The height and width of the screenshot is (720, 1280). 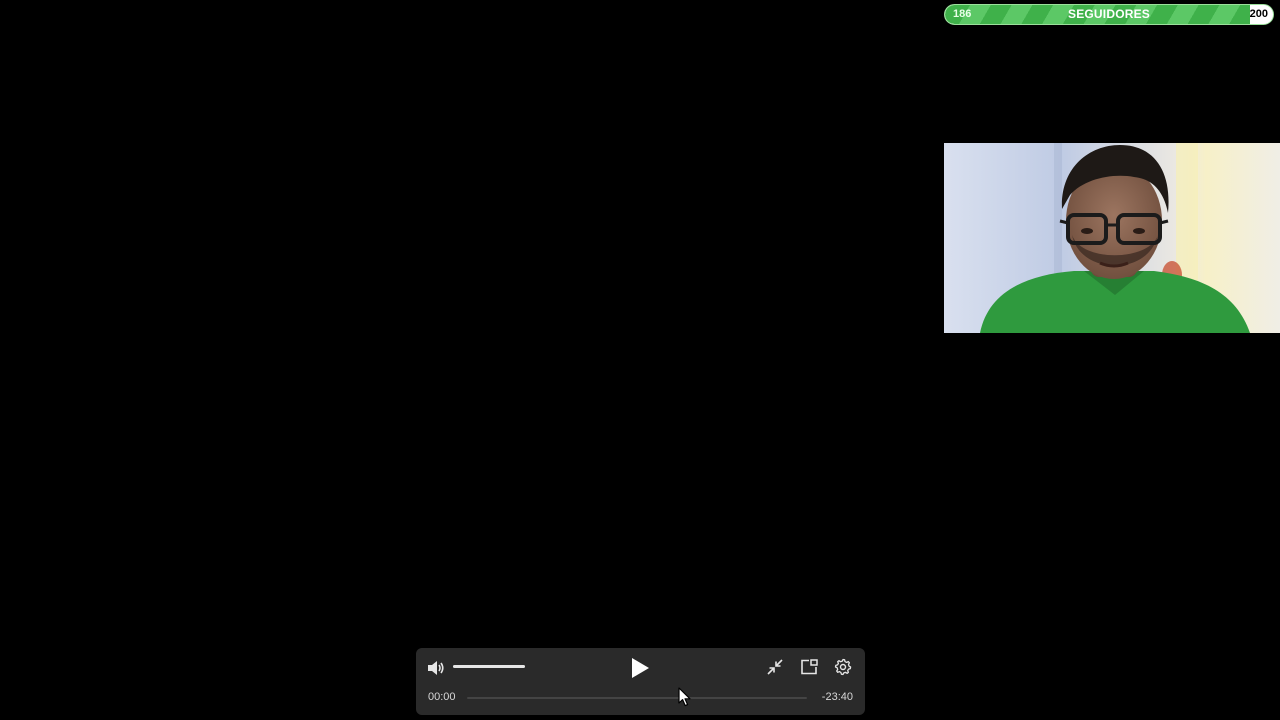 I want to click on volume-slider, so click(x=489, y=666).